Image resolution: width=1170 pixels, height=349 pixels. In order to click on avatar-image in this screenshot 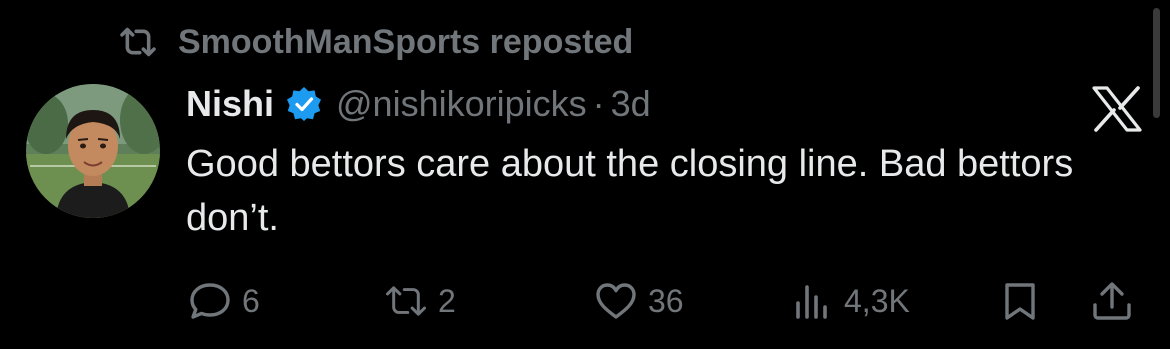, I will do `click(93, 151)`.